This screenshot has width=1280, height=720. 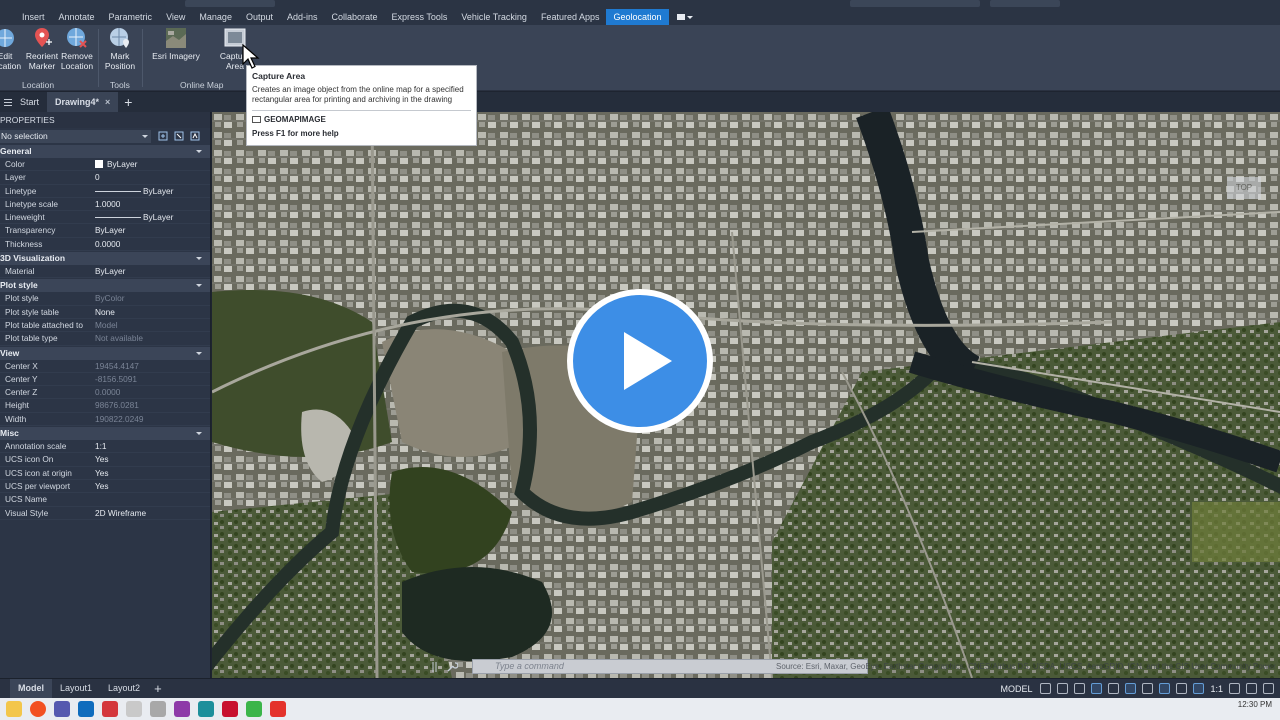 What do you see at coordinates (195, 136) in the screenshot?
I see `quick-select-icon` at bounding box center [195, 136].